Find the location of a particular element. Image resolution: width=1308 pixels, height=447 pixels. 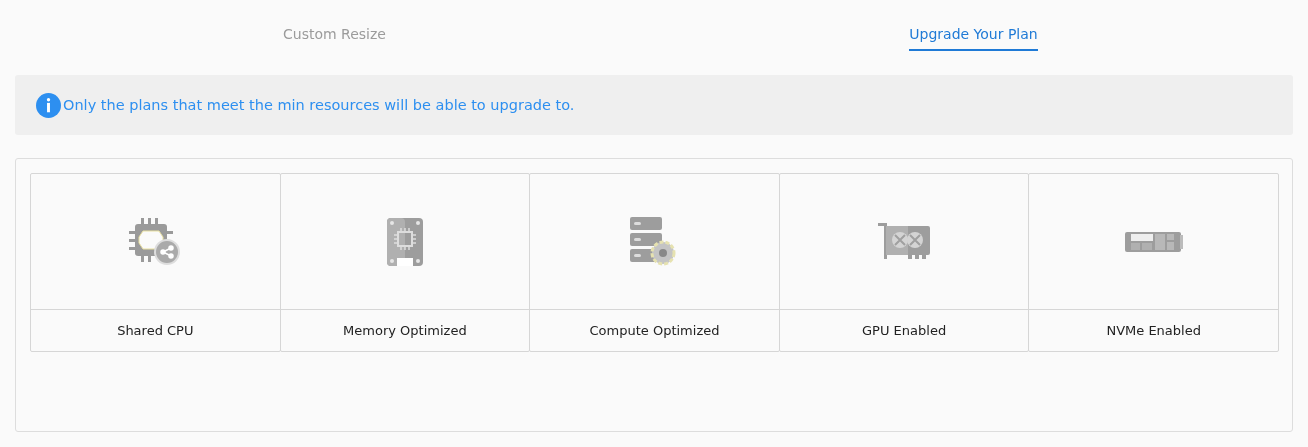

plan-card: GPU Enabled is located at coordinates (904, 262).